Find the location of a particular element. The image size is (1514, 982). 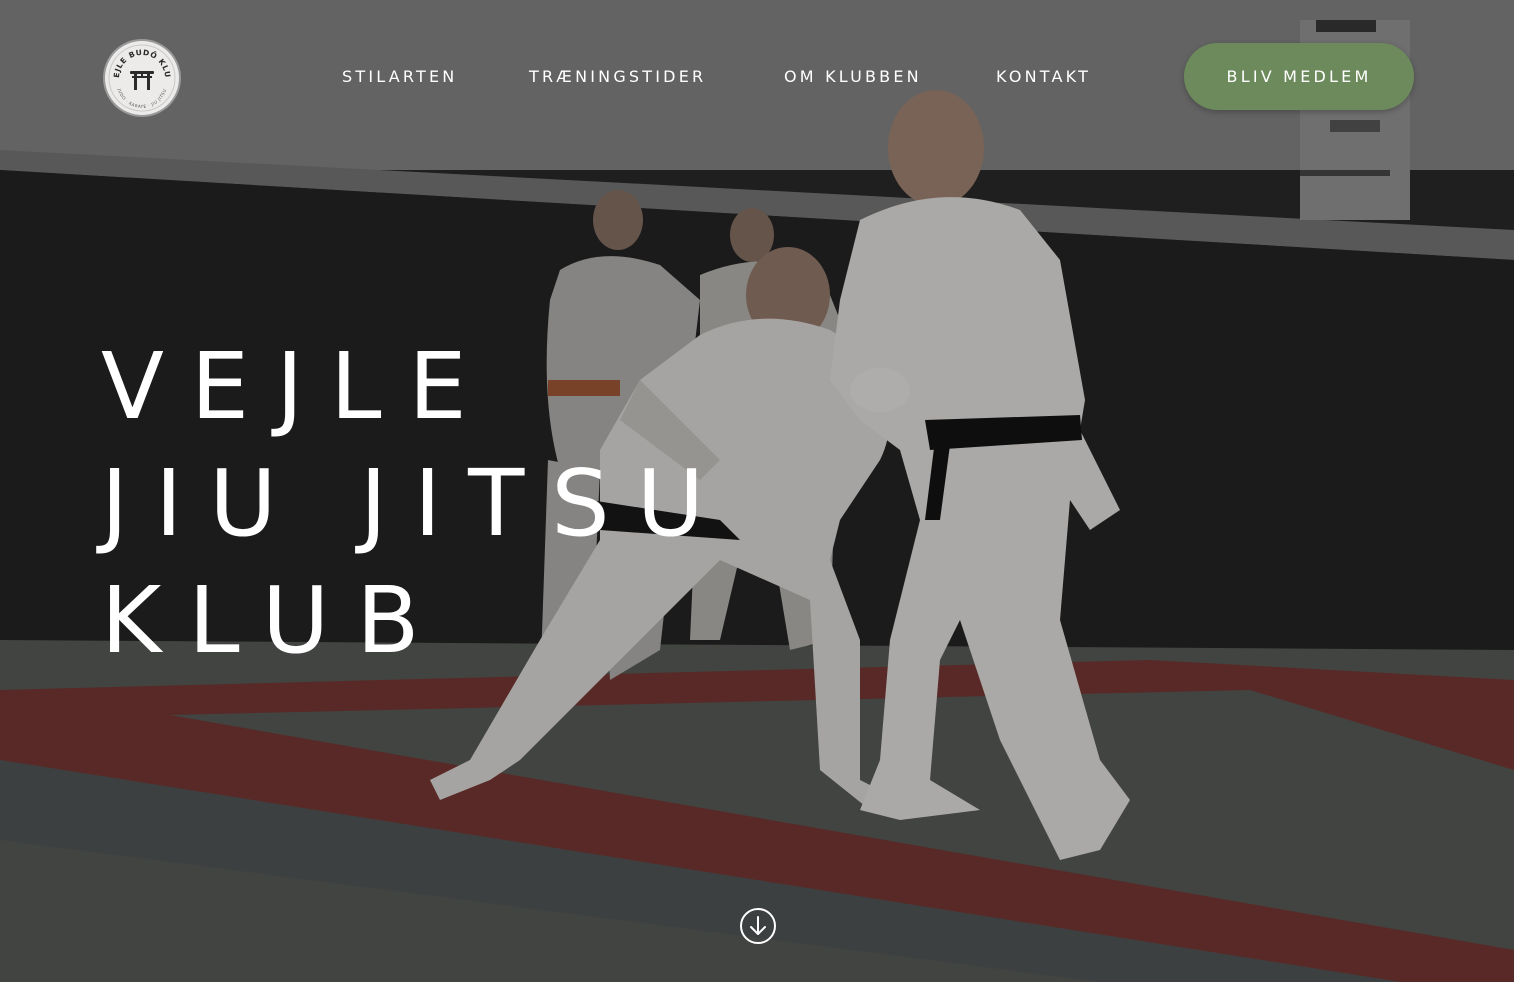

hero-title-line-2: JIU JITSU is located at coordinates (416, 503).